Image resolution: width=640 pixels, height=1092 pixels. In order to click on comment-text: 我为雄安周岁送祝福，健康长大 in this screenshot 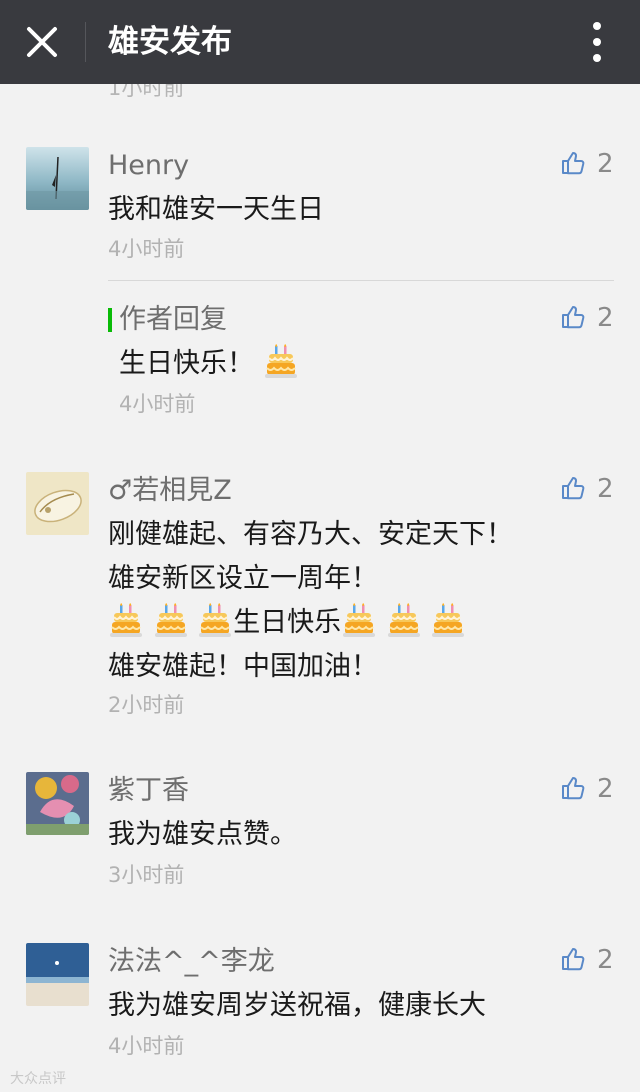, I will do `click(297, 1005)`.